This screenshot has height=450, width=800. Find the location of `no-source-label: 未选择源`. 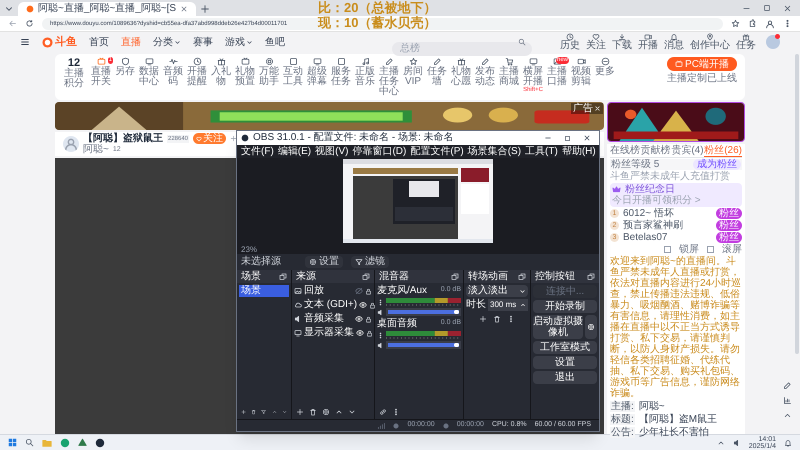

no-source-label: 未选择源 is located at coordinates (261, 262).